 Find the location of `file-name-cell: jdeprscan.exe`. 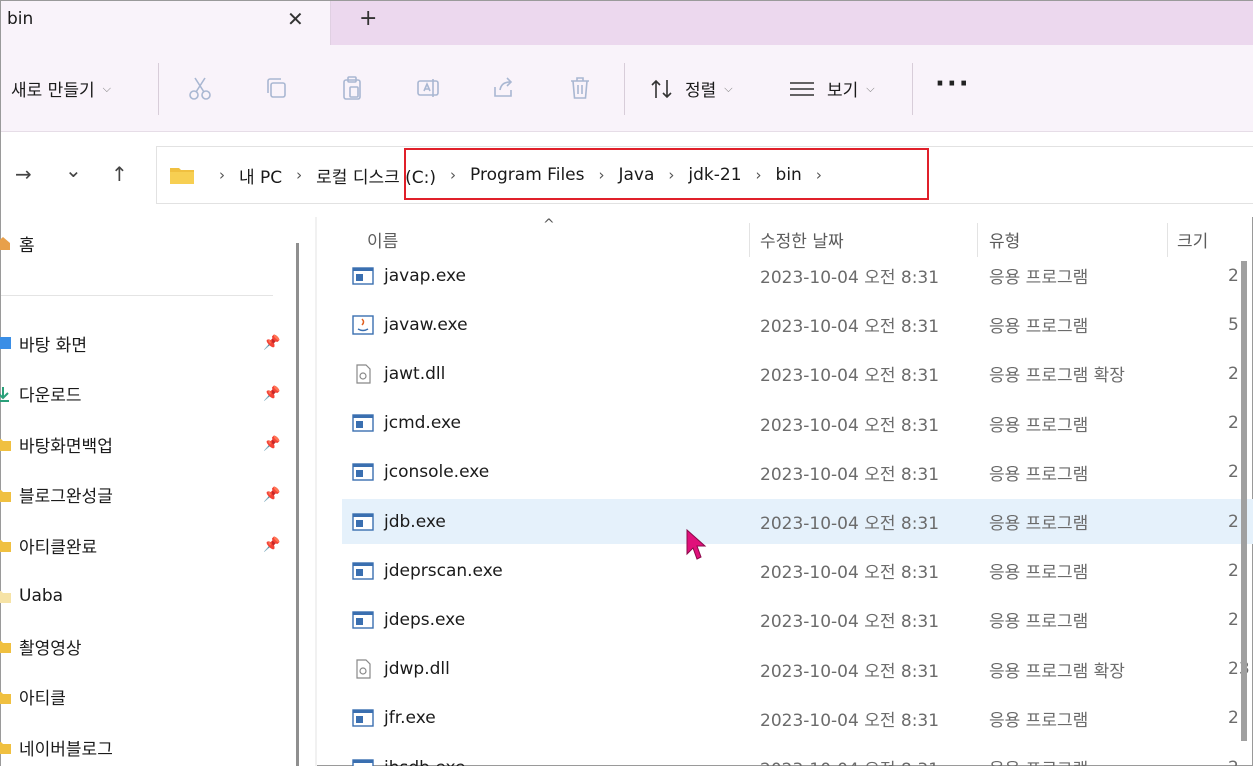

file-name-cell: jdeprscan.exe is located at coordinates (427, 570).